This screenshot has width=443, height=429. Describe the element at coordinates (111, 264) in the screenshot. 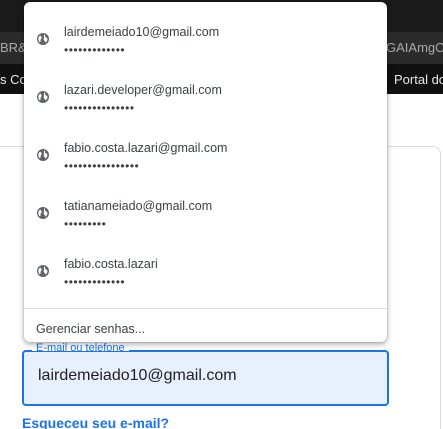

I see `suggestion-username: fabio.costa.lazari` at that location.